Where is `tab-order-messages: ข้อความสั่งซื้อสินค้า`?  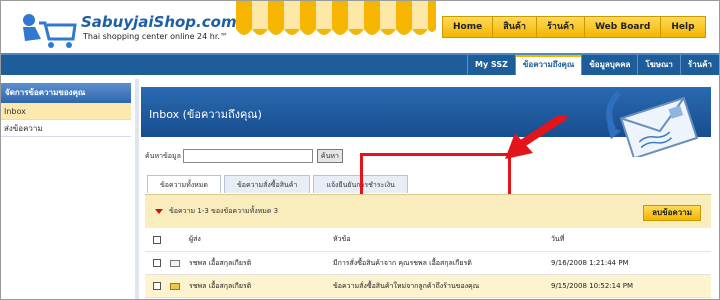
tab-order-messages: ข้อความสั่งซื้อสินค้า is located at coordinates (267, 184).